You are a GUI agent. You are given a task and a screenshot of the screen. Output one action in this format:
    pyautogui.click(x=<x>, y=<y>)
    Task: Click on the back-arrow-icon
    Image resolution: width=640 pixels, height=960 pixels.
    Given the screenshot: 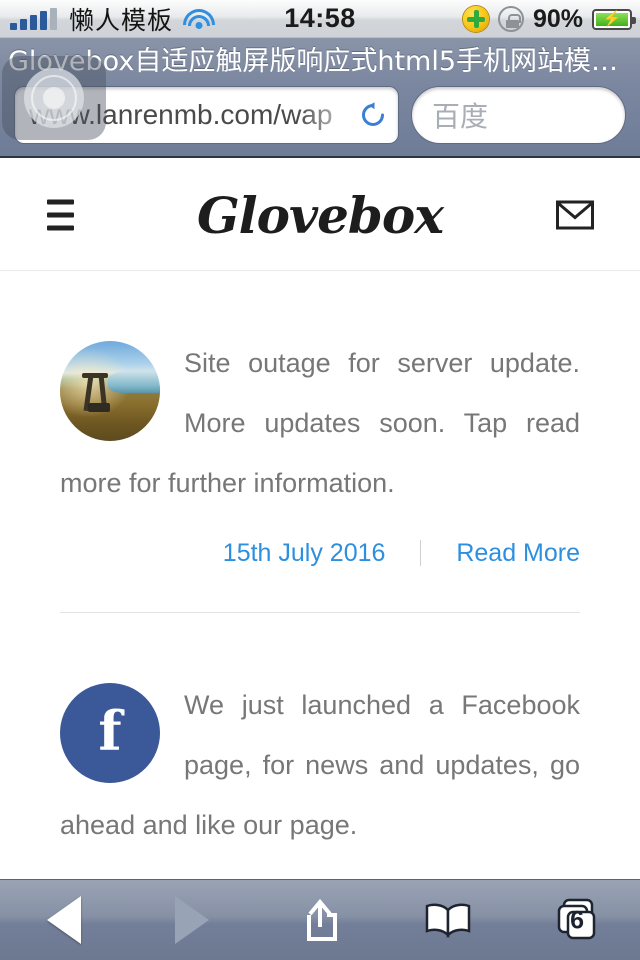 What is the action you would take?
    pyautogui.click(x=64, y=920)
    